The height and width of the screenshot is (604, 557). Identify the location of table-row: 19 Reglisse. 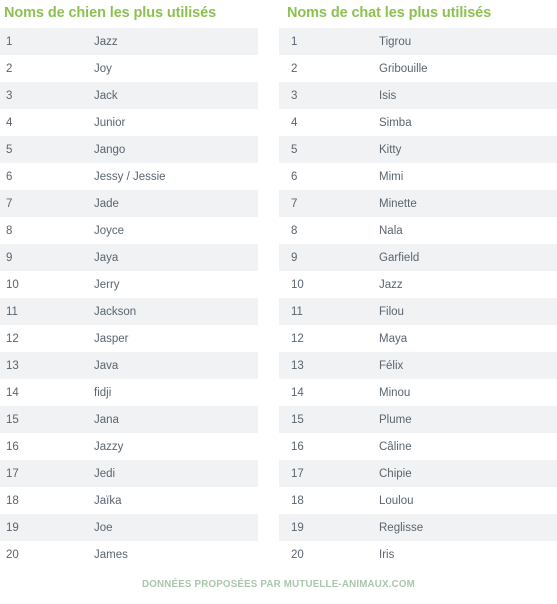
(418, 527).